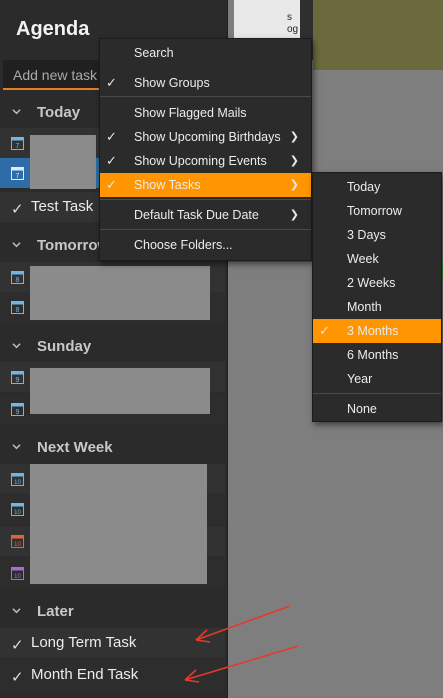 The height and width of the screenshot is (698, 443). What do you see at coordinates (113, 348) in the screenshot?
I see `group-header-sunday: Sunday` at bounding box center [113, 348].